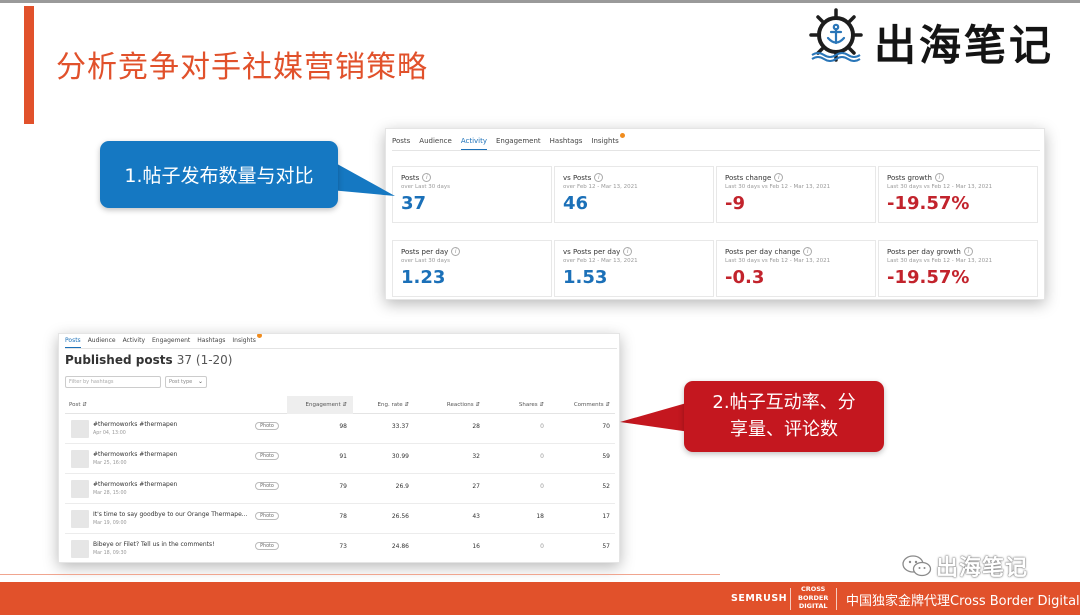 The height and width of the screenshot is (615, 1080). Describe the element at coordinates (205, 360) in the screenshot. I see `post-count: 37 (1-20)` at that location.